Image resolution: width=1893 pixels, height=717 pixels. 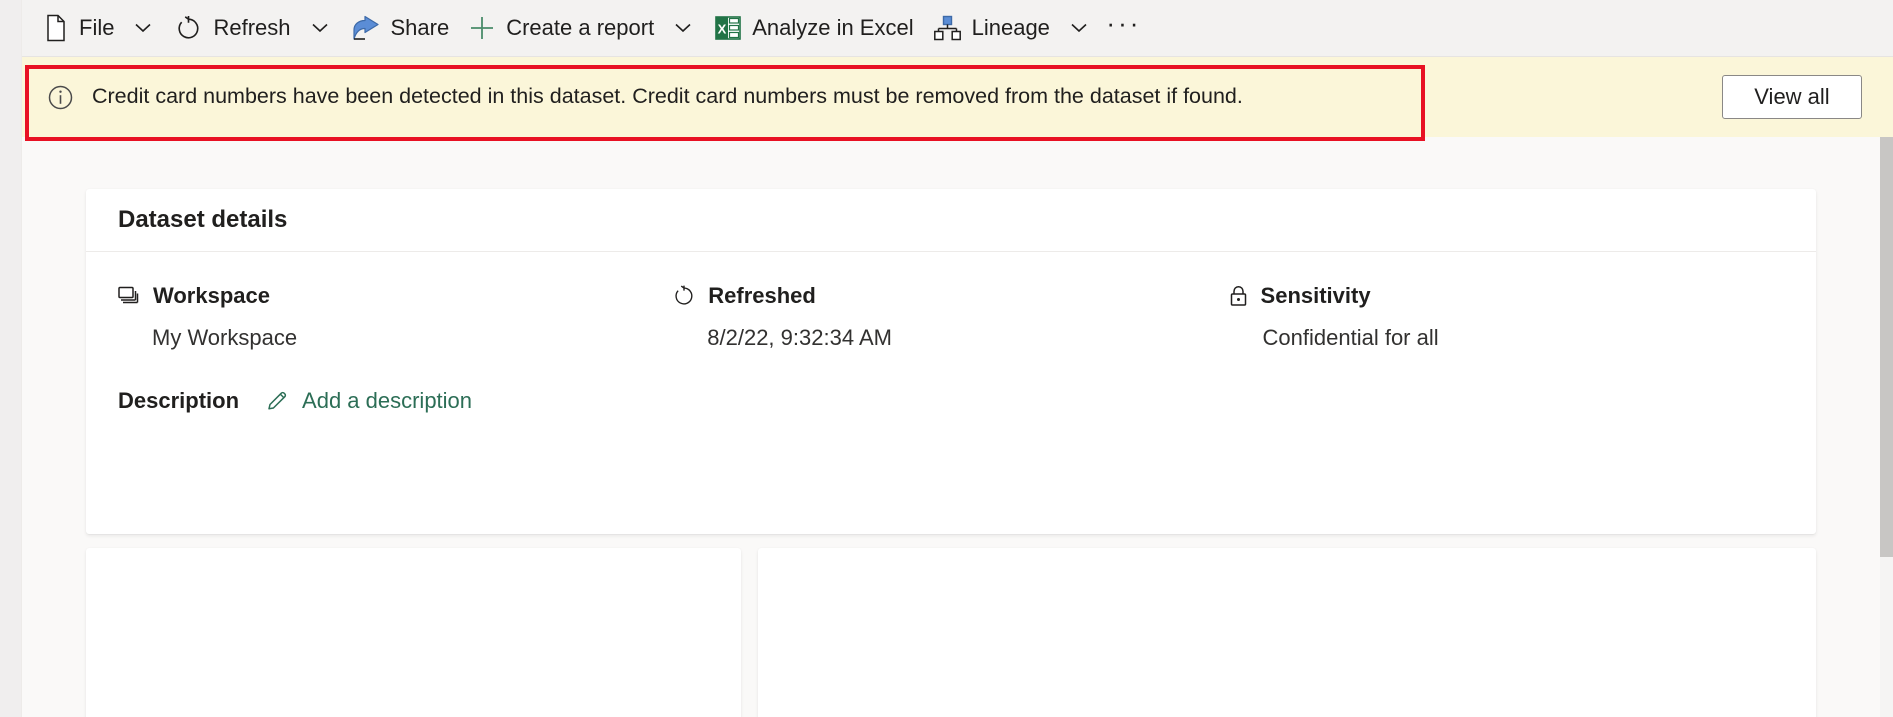 I want to click on description-label: Description, so click(x=179, y=400).